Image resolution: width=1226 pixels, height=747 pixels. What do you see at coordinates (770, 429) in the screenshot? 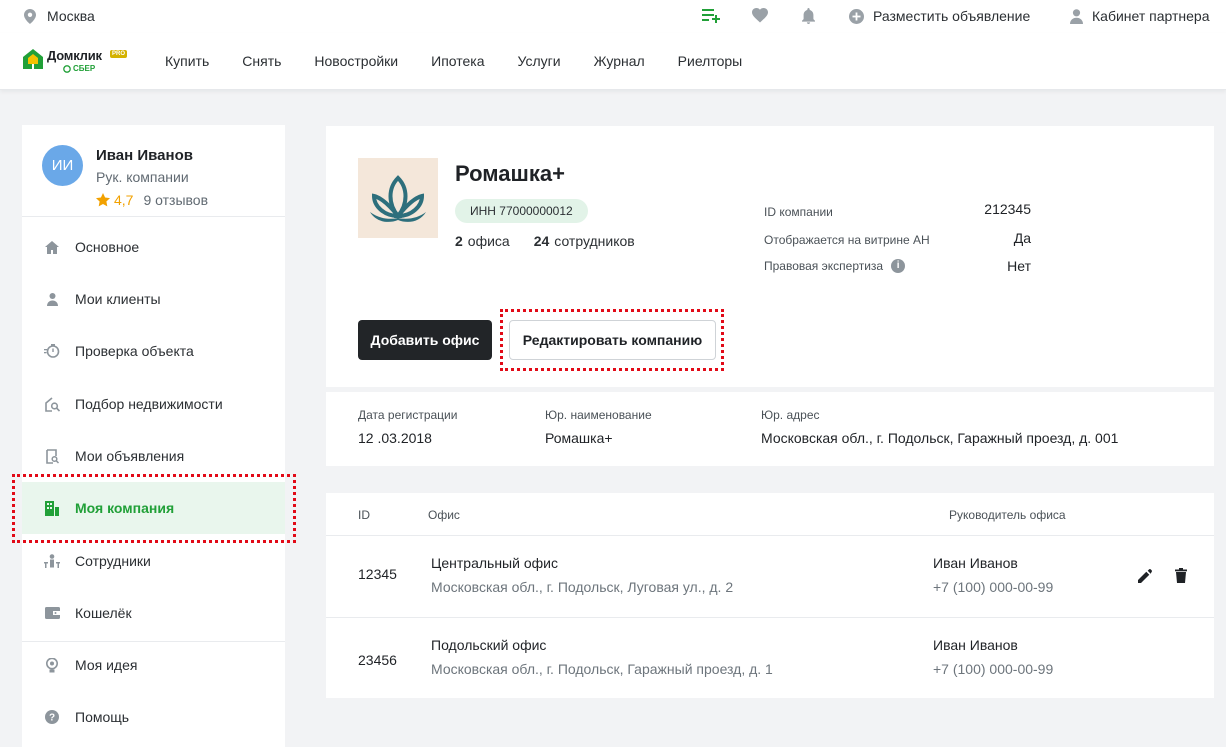
I see `registration-card` at bounding box center [770, 429].